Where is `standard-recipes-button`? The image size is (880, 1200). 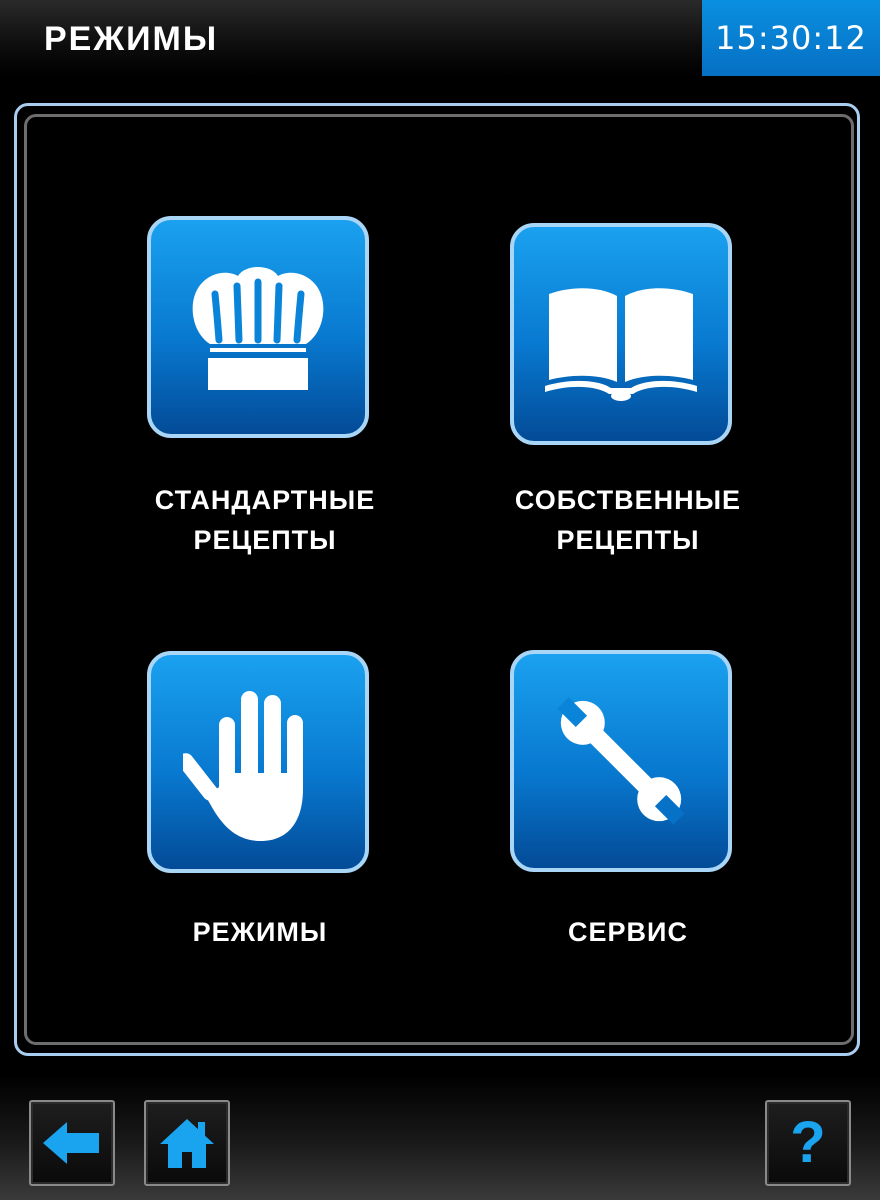
standard-recipes-button is located at coordinates (258, 327).